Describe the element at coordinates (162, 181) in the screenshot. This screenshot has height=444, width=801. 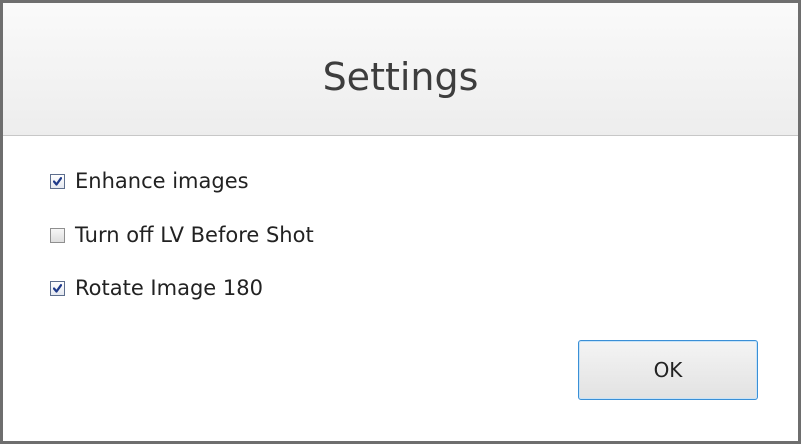
I see `enhance-images-label: Enhance images` at that location.